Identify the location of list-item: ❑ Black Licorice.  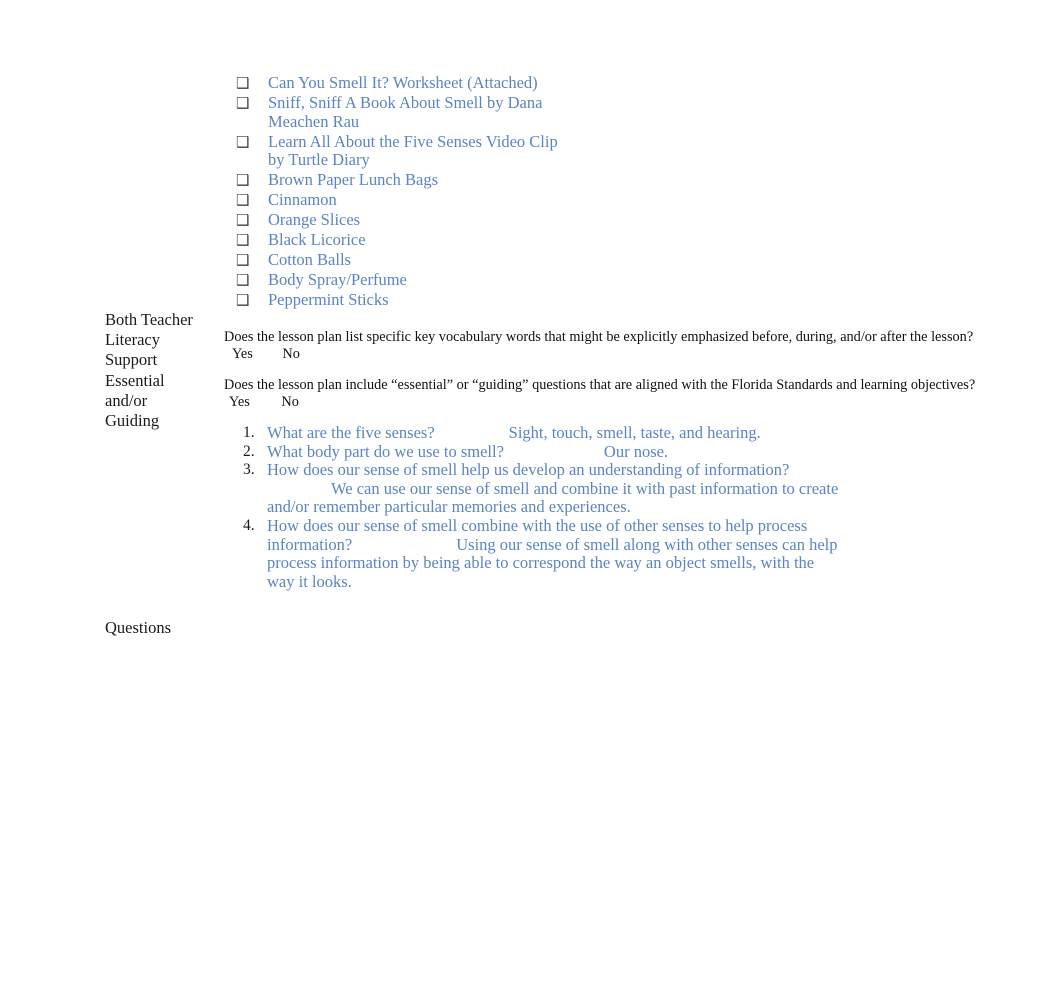
(401, 240).